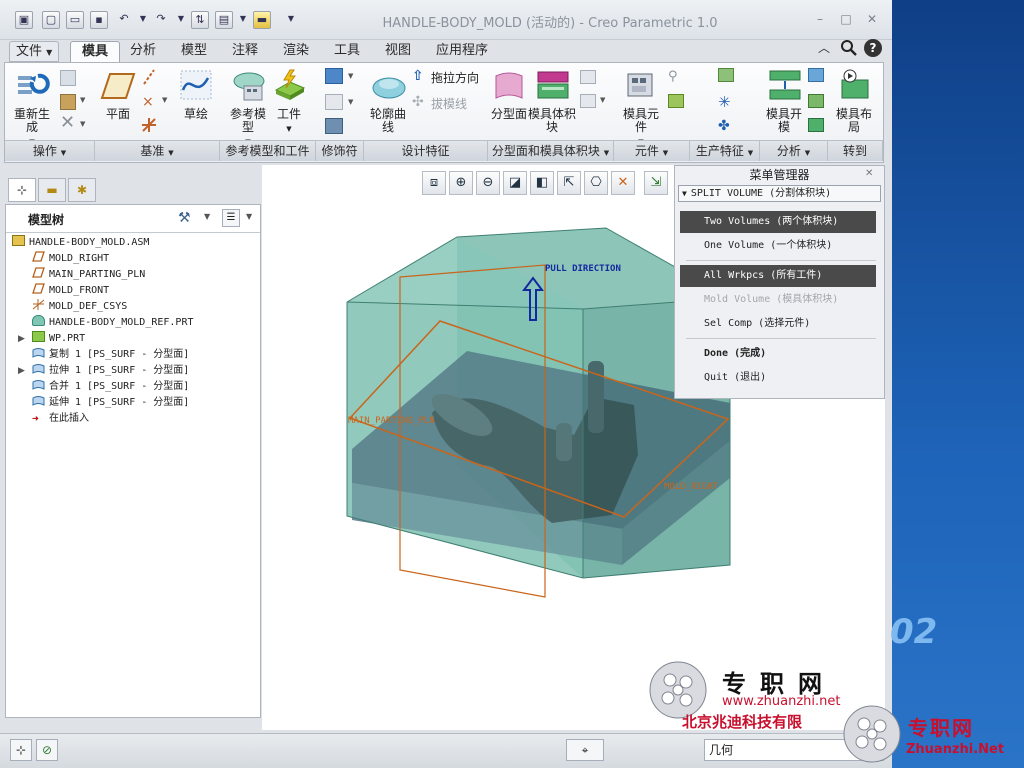  I want to click on mold-volume-button: 模具体积块, so click(552, 121).